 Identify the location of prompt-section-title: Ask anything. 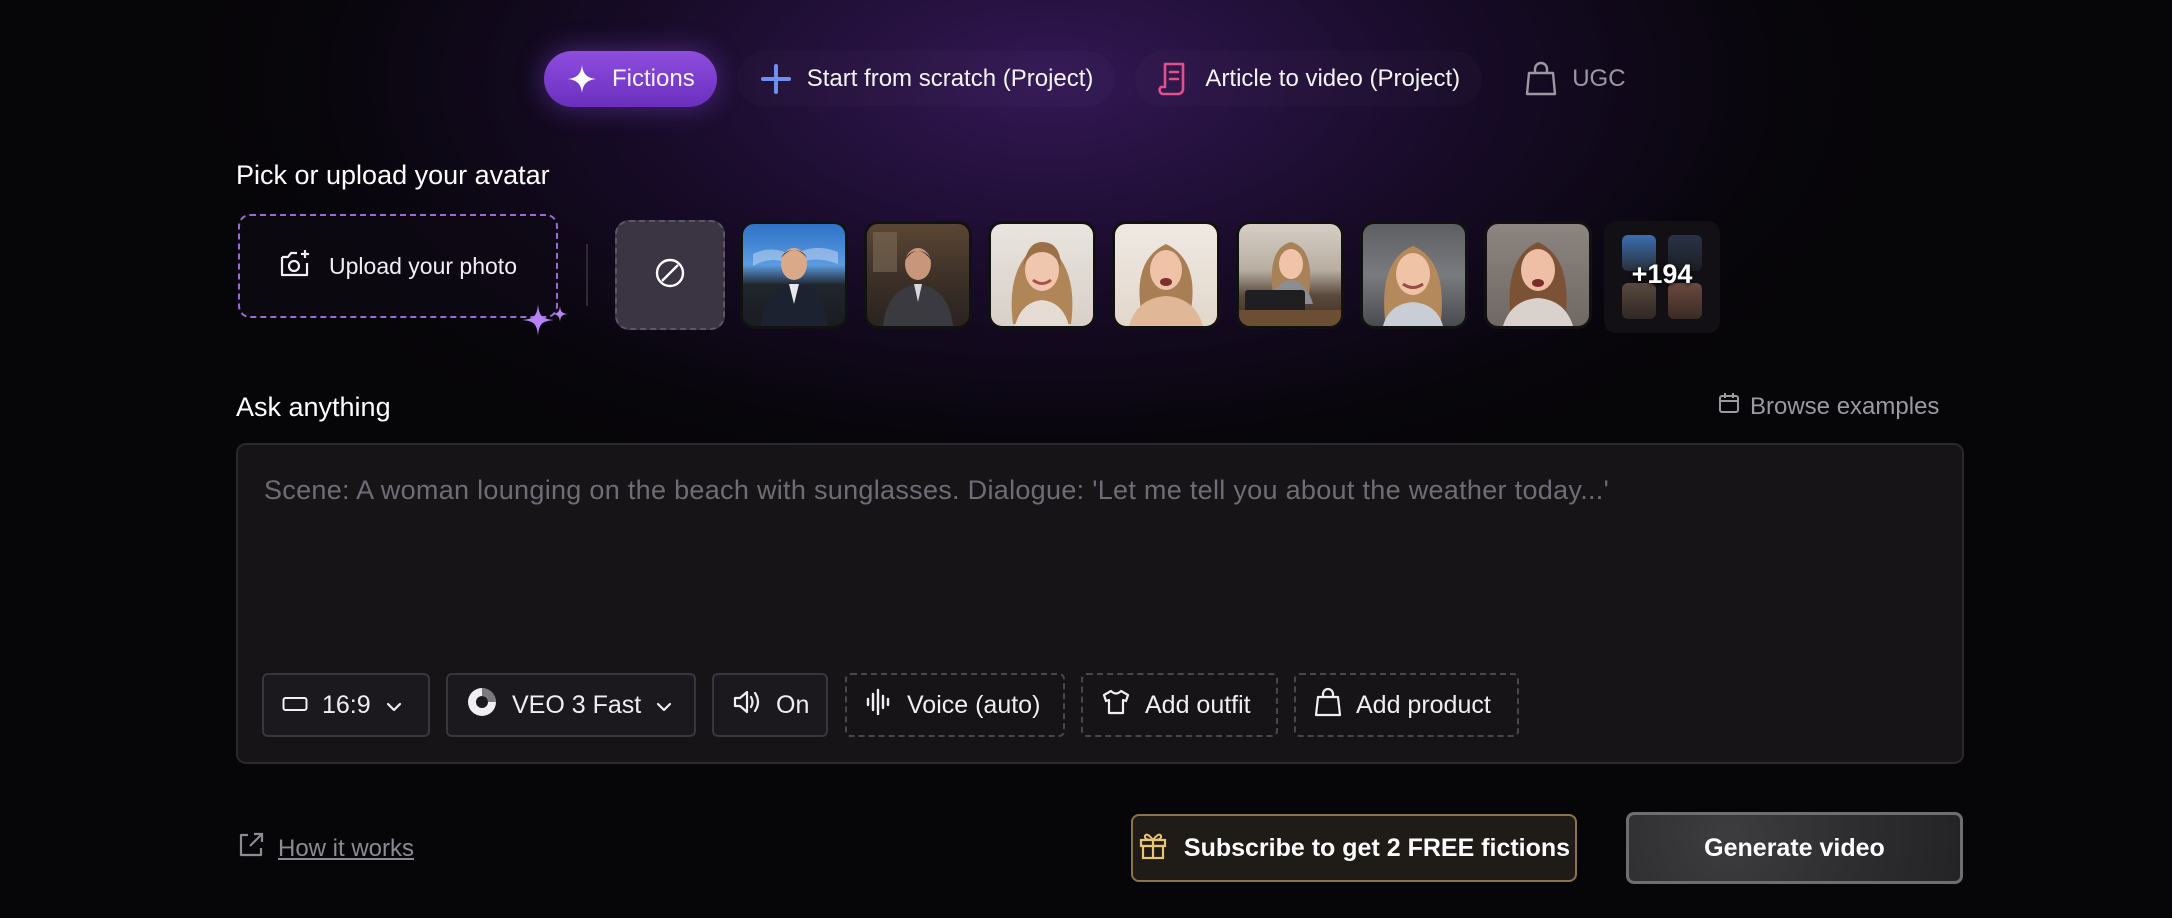
(313, 407).